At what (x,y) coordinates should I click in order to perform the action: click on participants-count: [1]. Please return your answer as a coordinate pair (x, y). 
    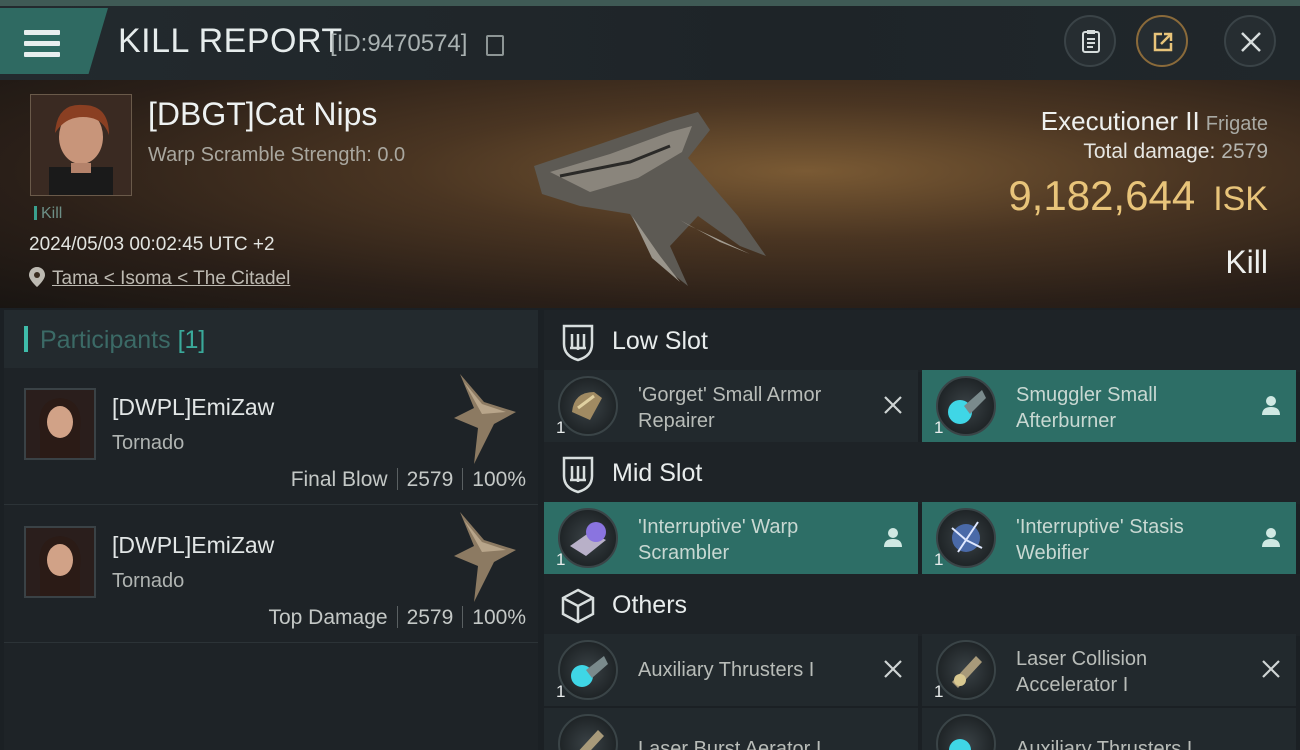
    Looking at the image, I should click on (191, 340).